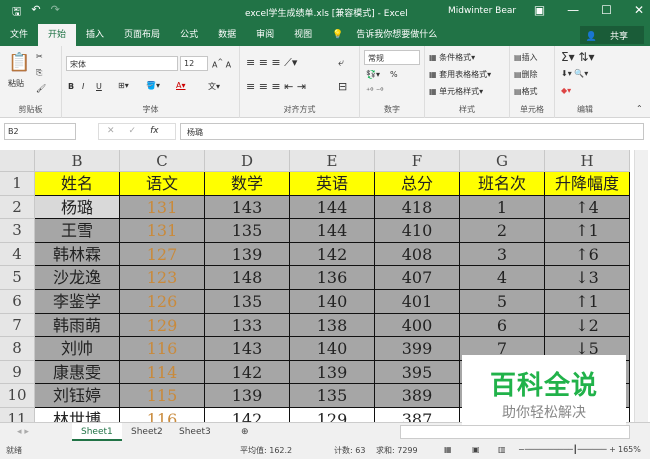 The width and height of the screenshot is (650, 459). I want to click on row-header: 5, so click(17, 278).